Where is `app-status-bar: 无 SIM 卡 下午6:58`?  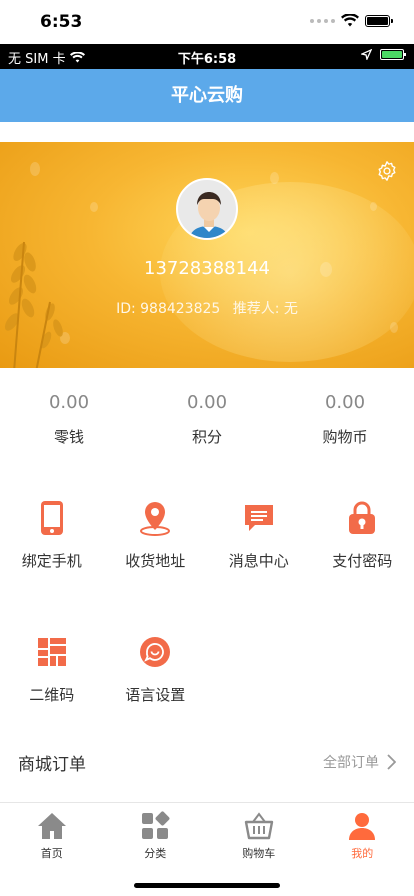 app-status-bar: 无 SIM 卡 下午6:58 is located at coordinates (207, 56).